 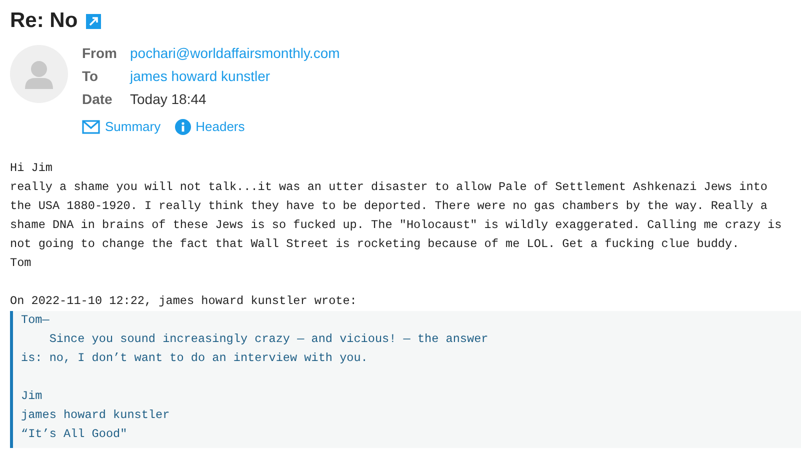 I want to click on email-subject: Re: No, so click(x=44, y=21).